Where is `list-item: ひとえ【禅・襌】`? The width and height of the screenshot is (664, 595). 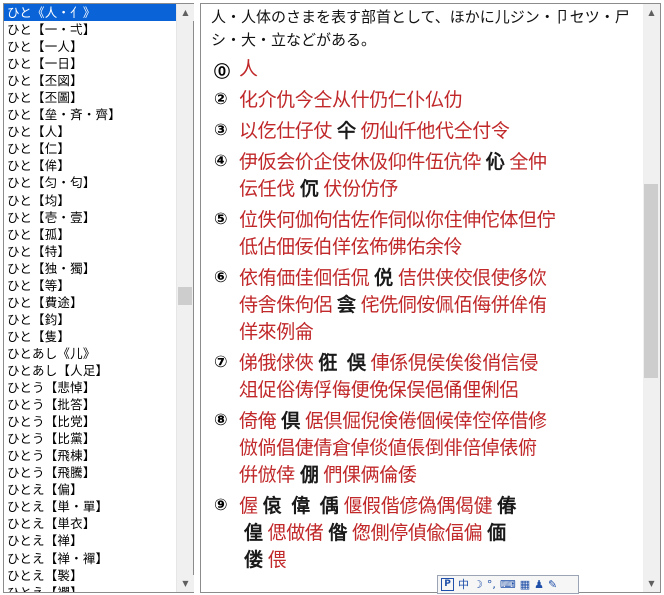 list-item: ひとえ【禅・襌】 is located at coordinates (90, 558).